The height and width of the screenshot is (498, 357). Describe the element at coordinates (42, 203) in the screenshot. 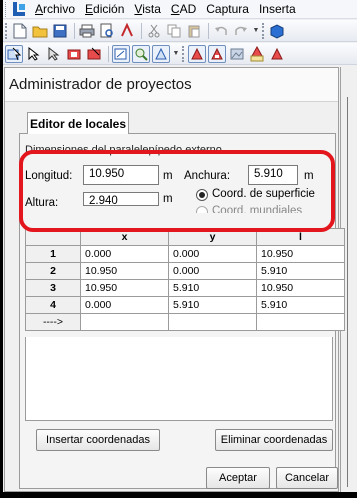

I see `height-label: Altura:` at that location.